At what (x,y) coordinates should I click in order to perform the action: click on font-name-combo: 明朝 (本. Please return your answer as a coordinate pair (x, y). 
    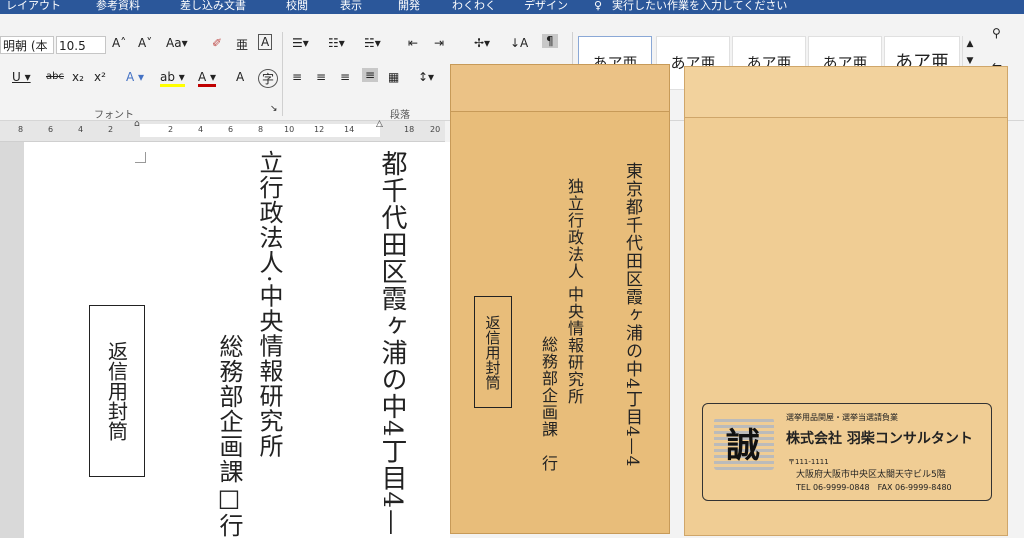
    Looking at the image, I should click on (27, 45).